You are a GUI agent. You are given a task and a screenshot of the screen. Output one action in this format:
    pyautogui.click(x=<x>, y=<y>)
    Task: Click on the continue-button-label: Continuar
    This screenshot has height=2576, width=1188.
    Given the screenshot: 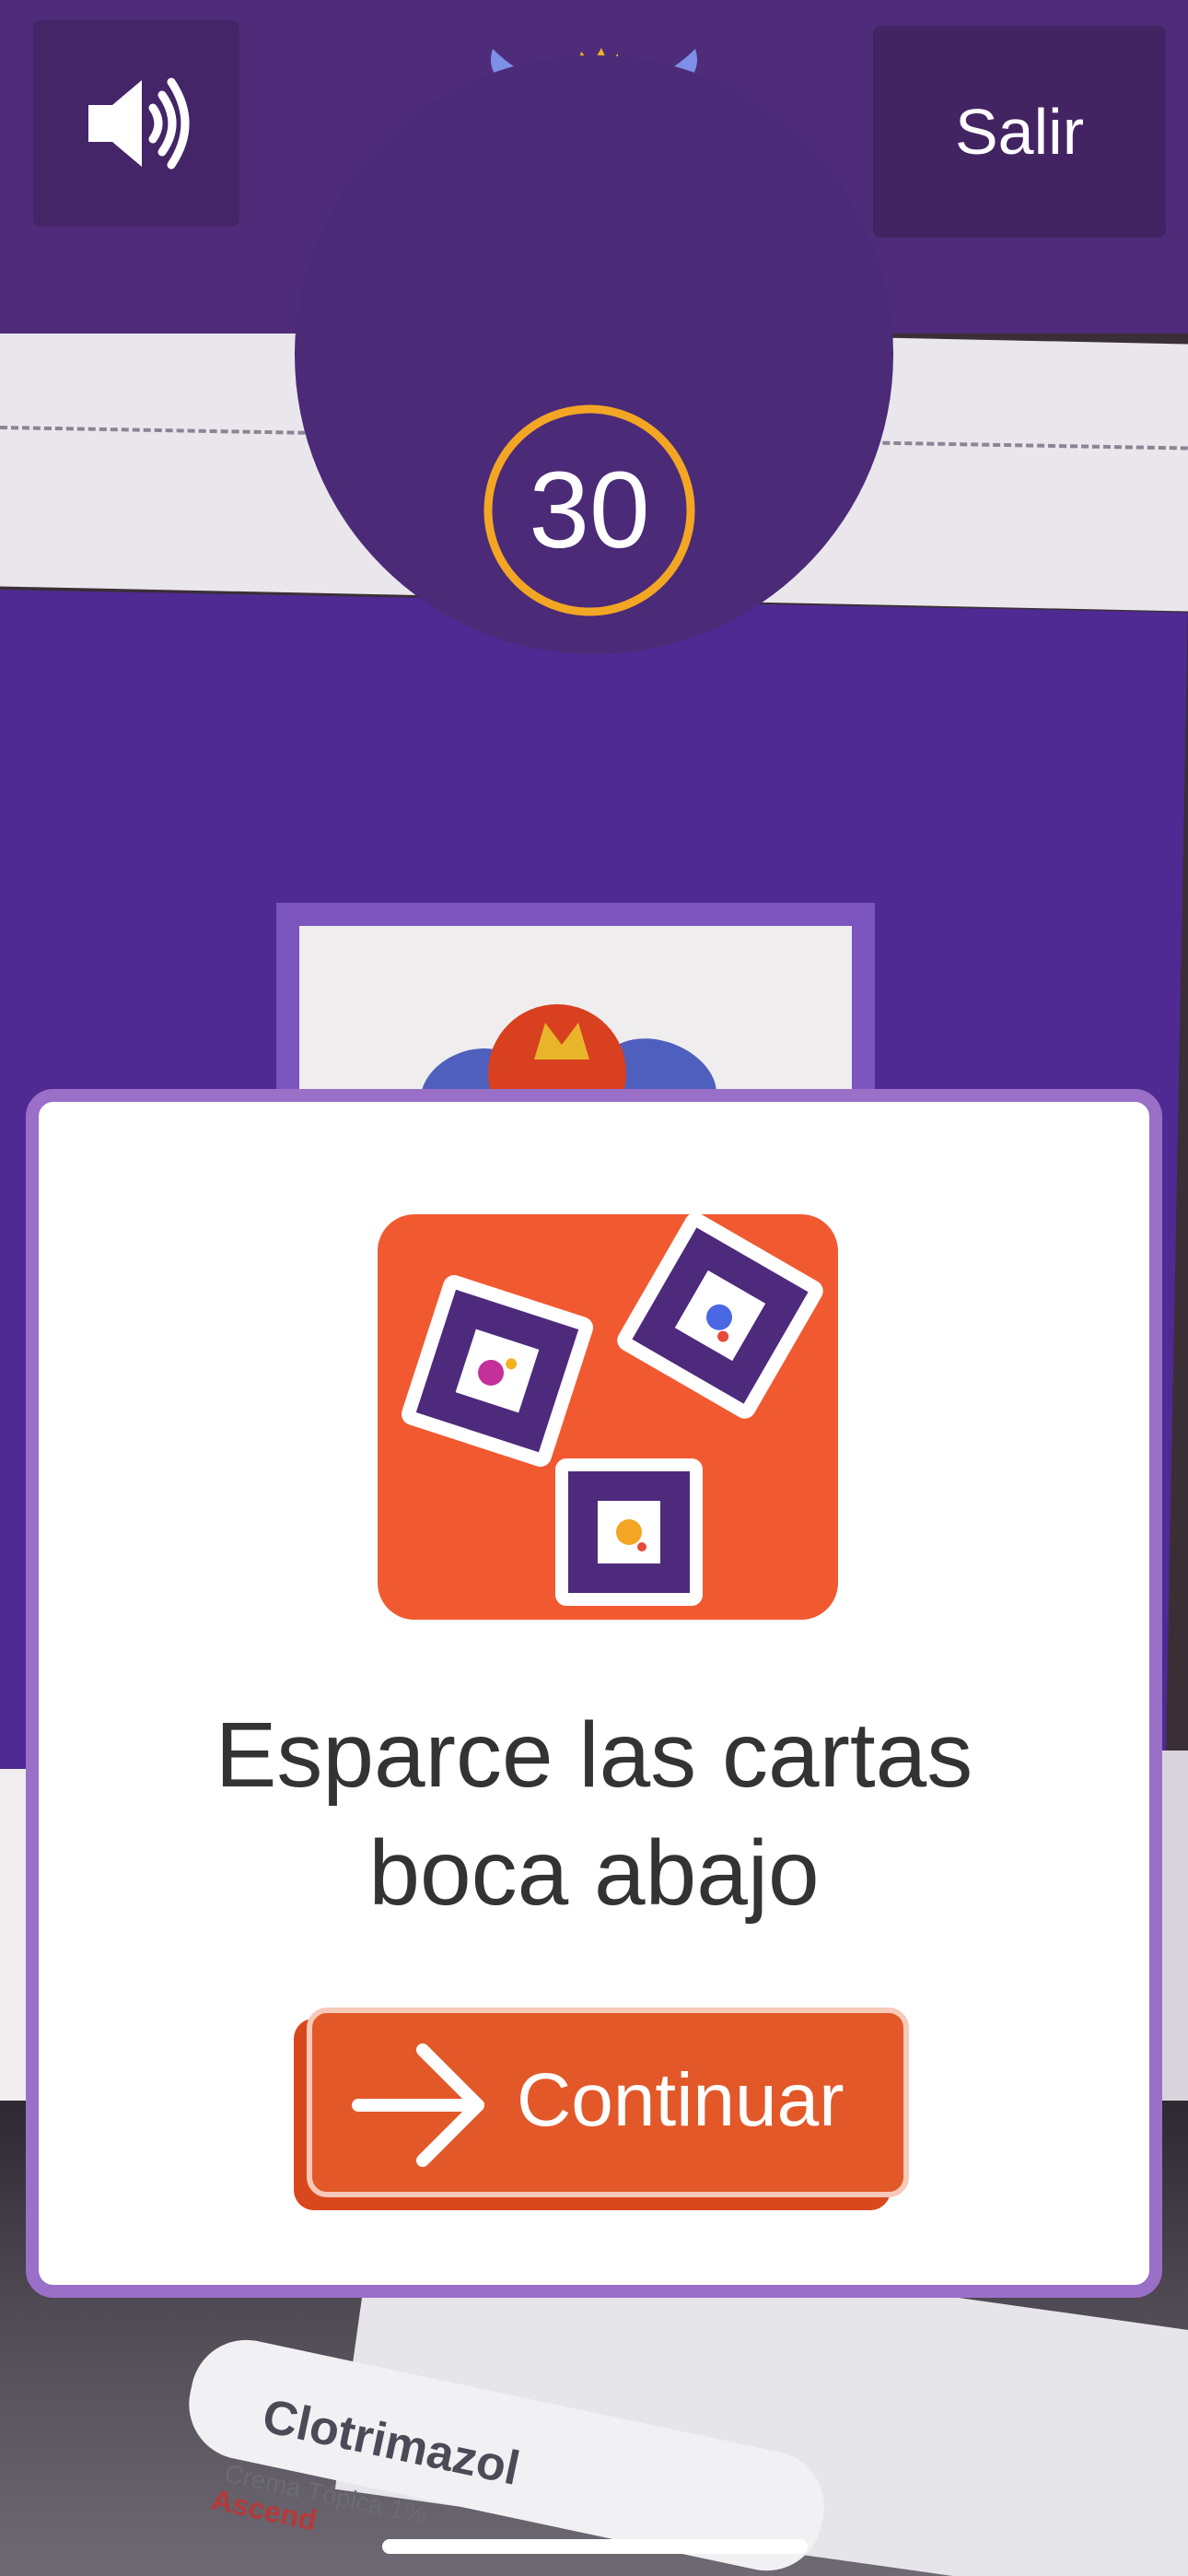 What is the action you would take?
    pyautogui.click(x=680, y=2100)
    